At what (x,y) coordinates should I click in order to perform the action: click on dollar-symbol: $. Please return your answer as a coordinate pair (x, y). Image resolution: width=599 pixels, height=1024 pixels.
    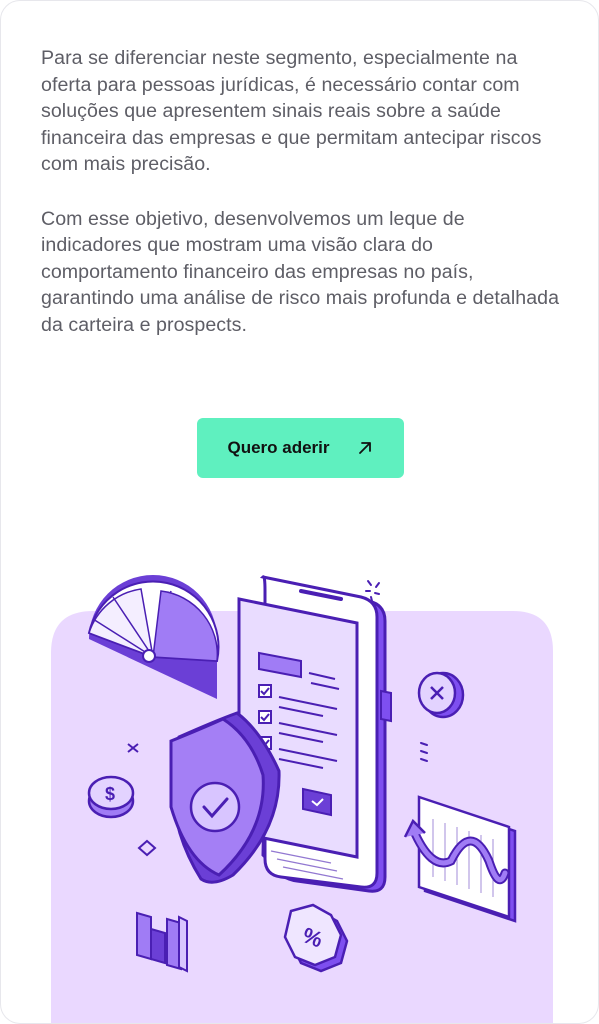
    Looking at the image, I should click on (110, 794).